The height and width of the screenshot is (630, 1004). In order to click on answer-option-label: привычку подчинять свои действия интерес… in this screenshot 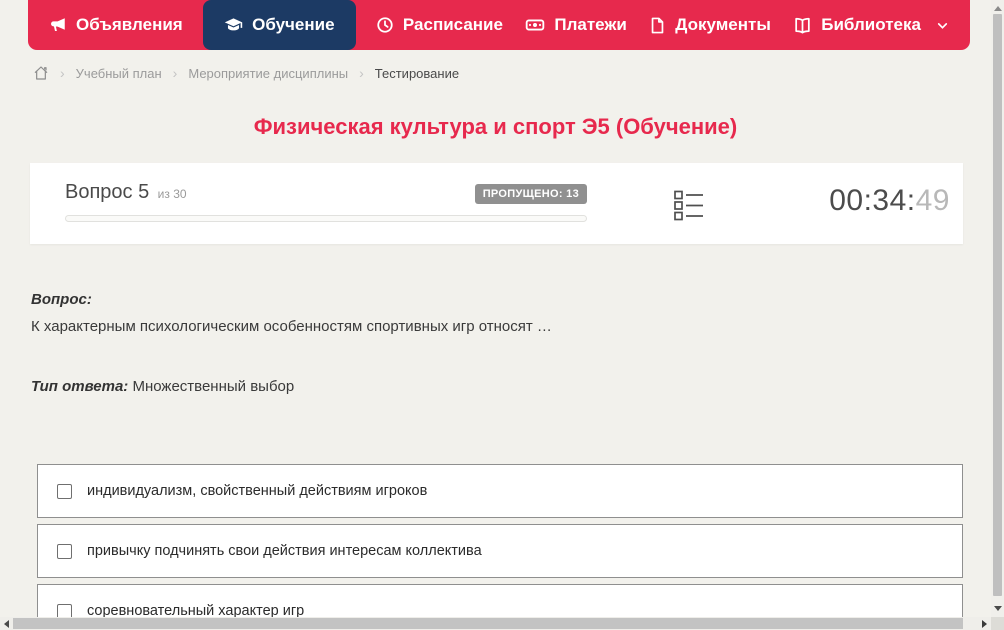, I will do `click(284, 551)`.